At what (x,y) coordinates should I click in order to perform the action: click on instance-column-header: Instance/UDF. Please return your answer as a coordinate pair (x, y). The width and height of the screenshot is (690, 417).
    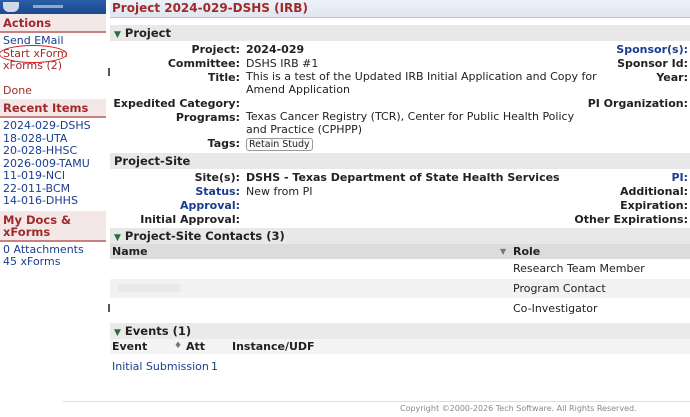
    Looking at the image, I should click on (273, 346).